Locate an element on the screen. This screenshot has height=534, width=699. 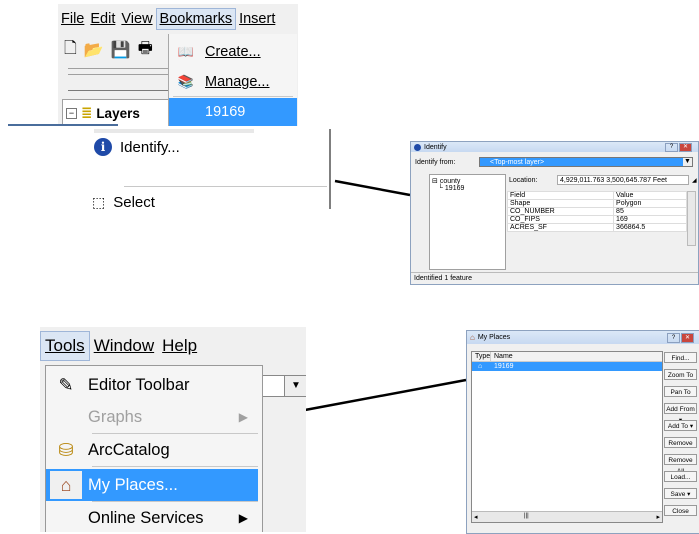
connector-identify is located at coordinates (372, 188).